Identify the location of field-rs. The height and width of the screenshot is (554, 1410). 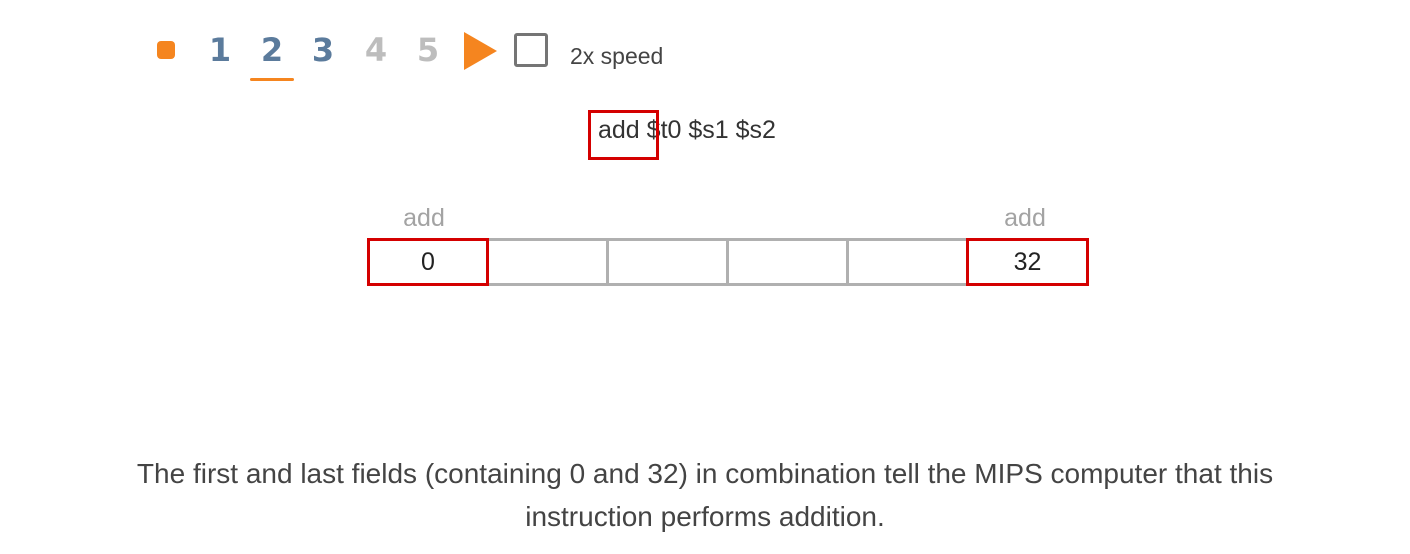
(549, 262).